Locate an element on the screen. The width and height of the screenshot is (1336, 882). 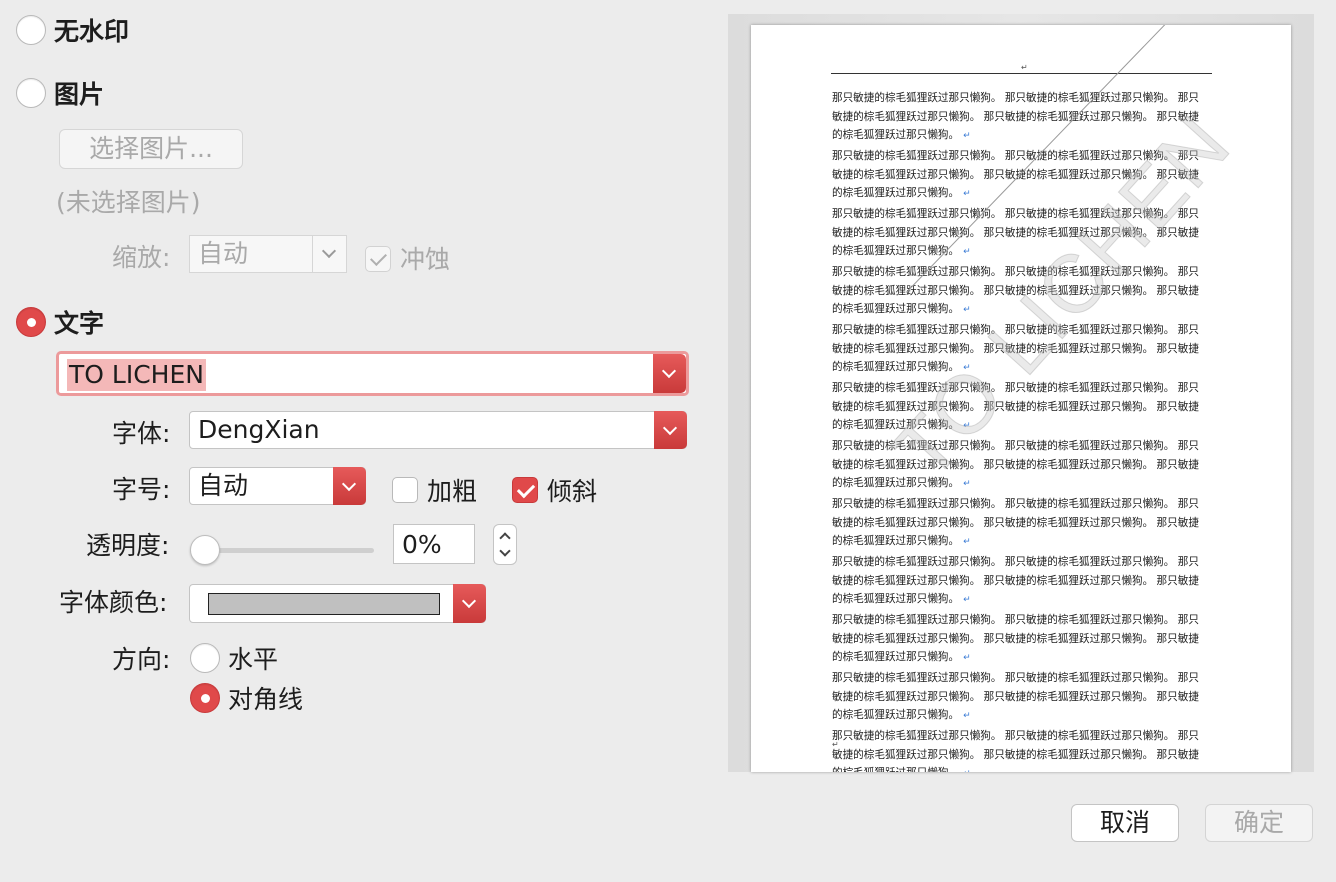
text-watermark-label: 文字 is located at coordinates (79, 323).